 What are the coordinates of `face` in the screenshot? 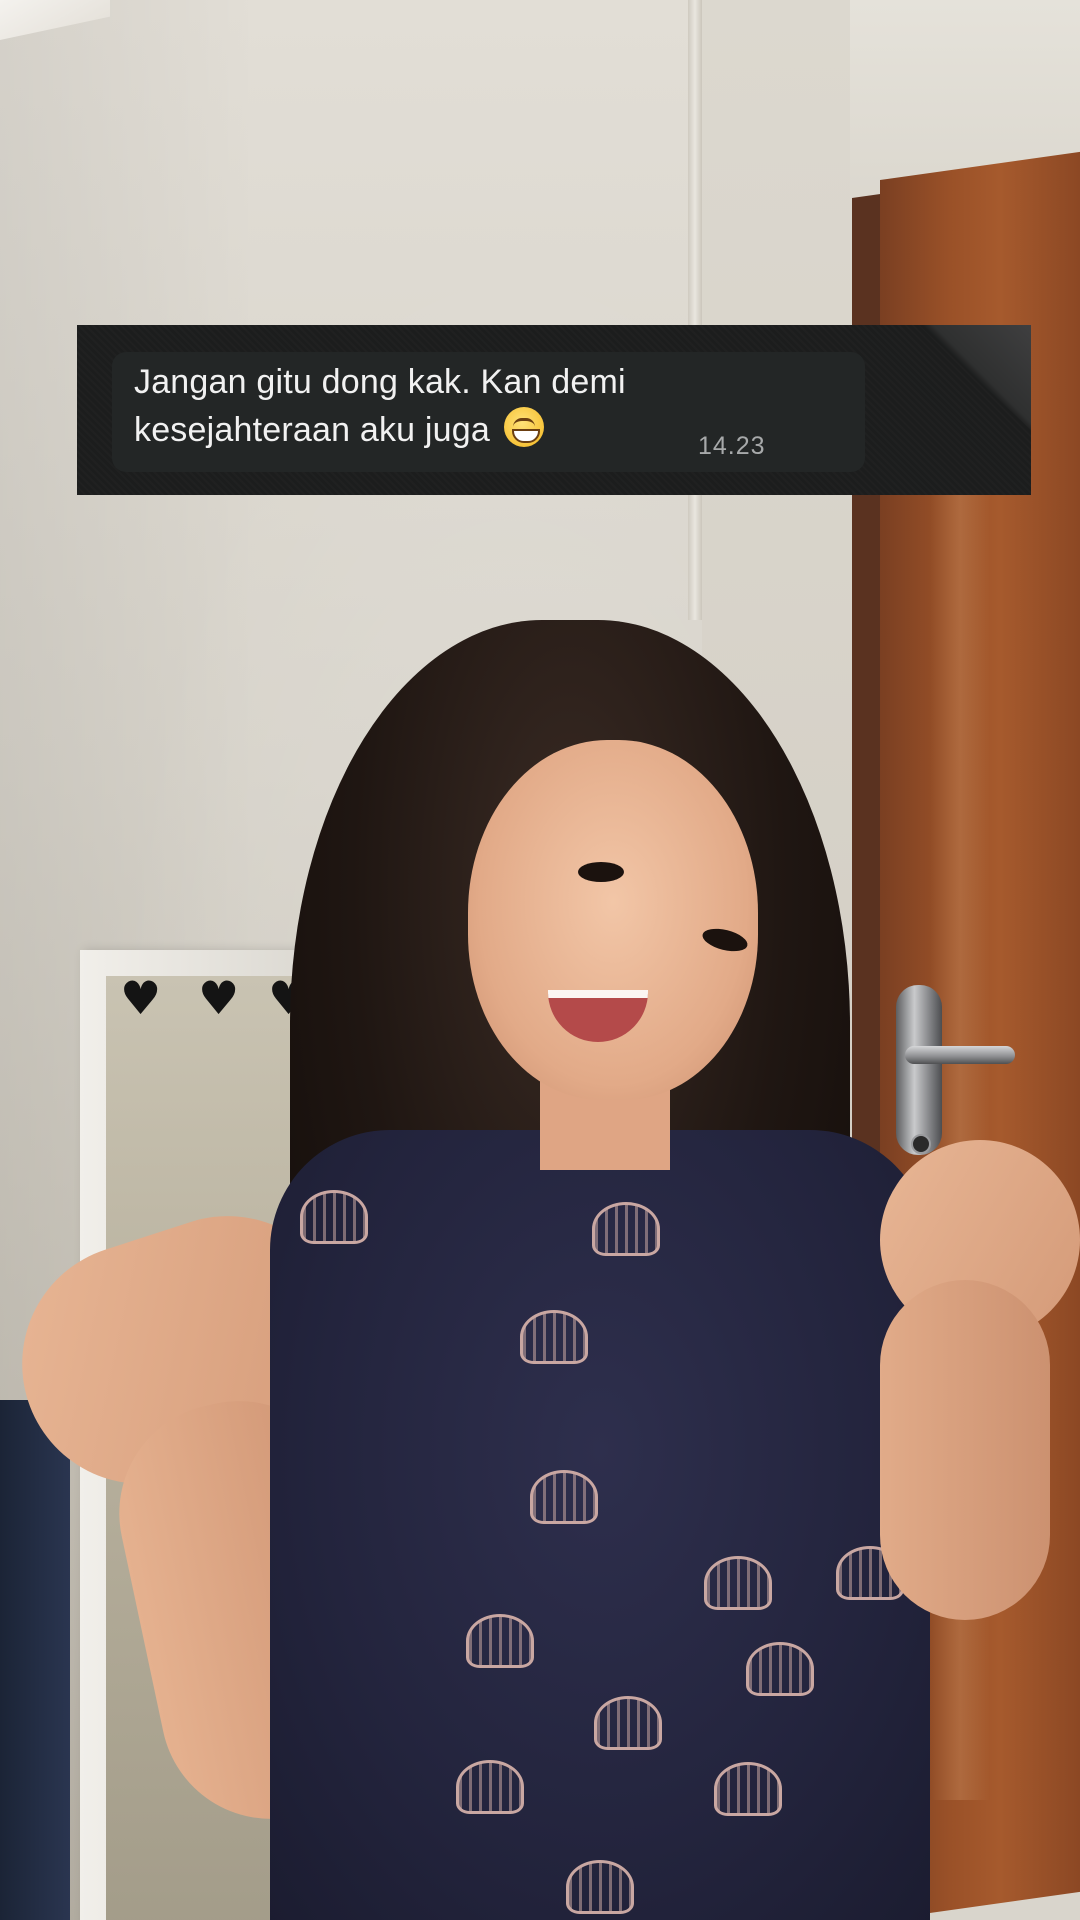 It's located at (613, 920).